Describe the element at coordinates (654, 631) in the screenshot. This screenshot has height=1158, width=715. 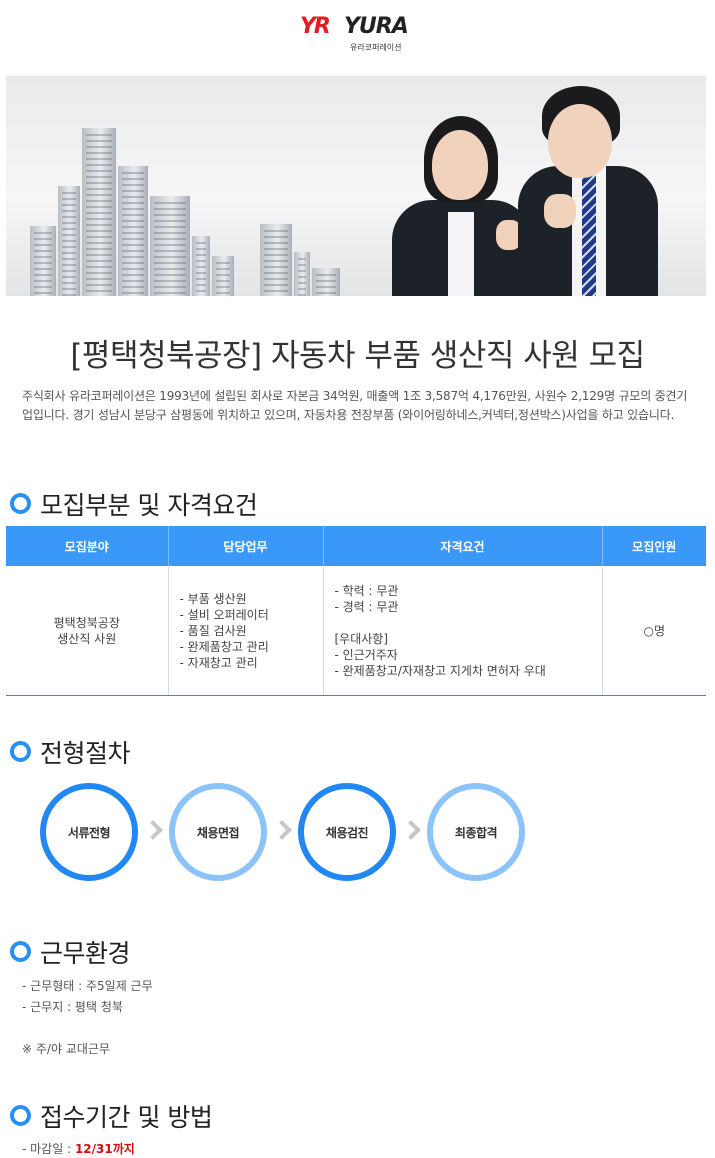
I see `cell-headcount: ○명` at that location.